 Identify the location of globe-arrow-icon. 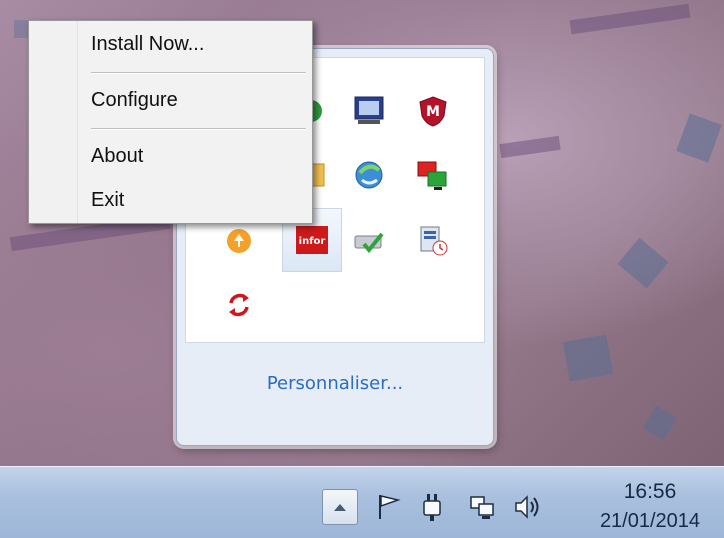
(369, 175).